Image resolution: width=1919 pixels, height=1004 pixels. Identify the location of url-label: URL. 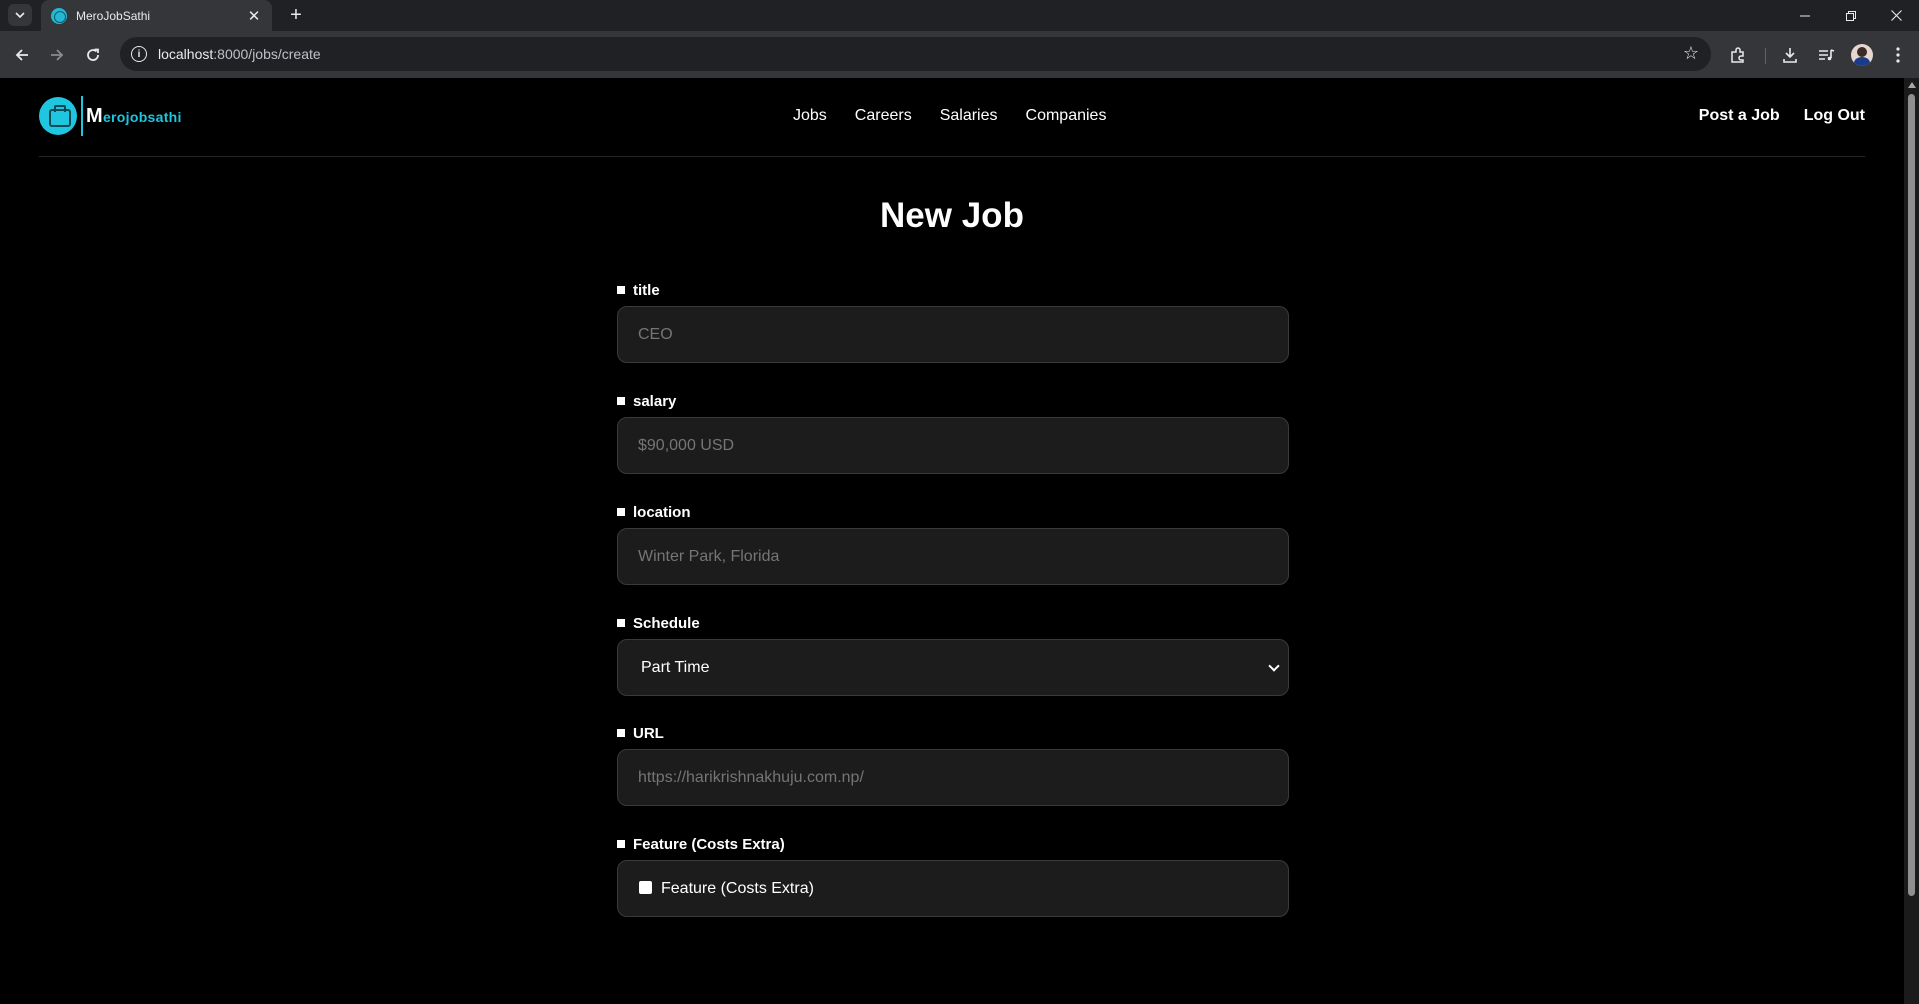
(648, 733).